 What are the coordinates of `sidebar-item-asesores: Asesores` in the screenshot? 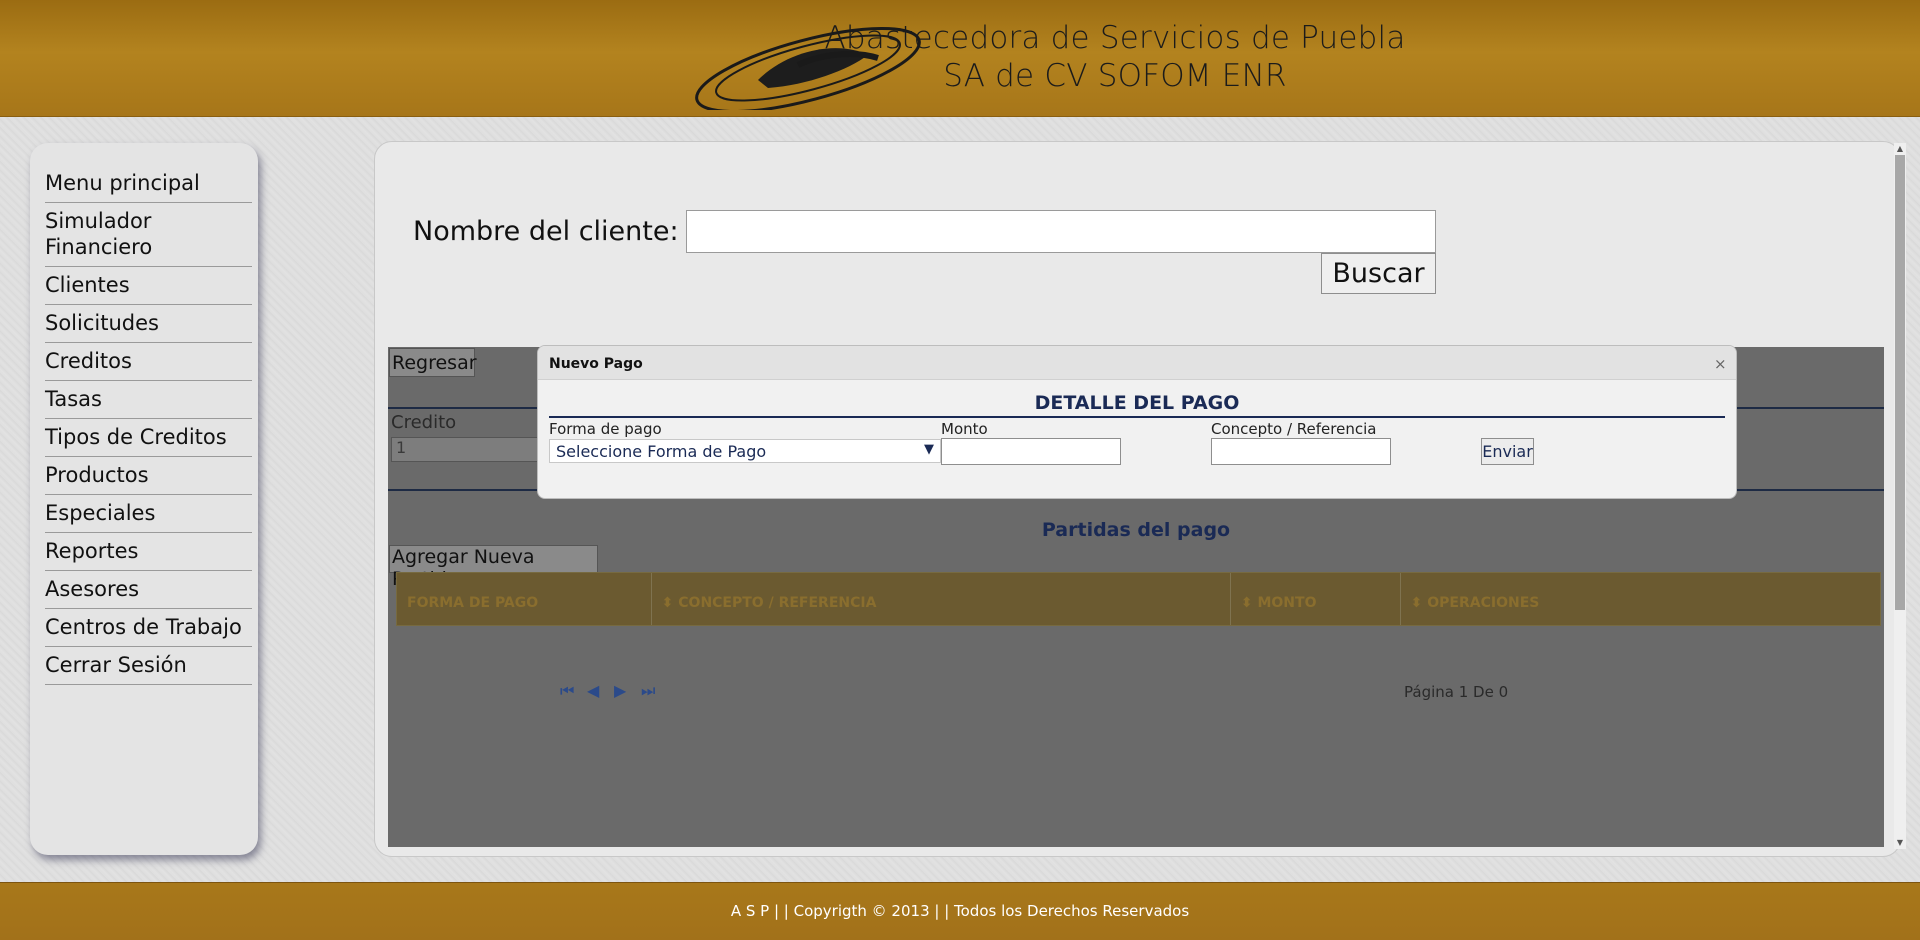 It's located at (148, 590).